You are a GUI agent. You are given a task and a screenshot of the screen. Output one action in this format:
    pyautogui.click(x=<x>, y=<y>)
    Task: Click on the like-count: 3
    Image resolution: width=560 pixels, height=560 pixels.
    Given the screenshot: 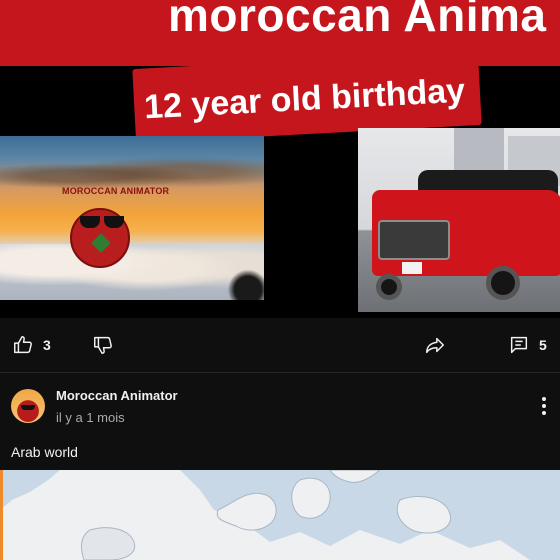 What is the action you would take?
    pyautogui.click(x=47, y=345)
    